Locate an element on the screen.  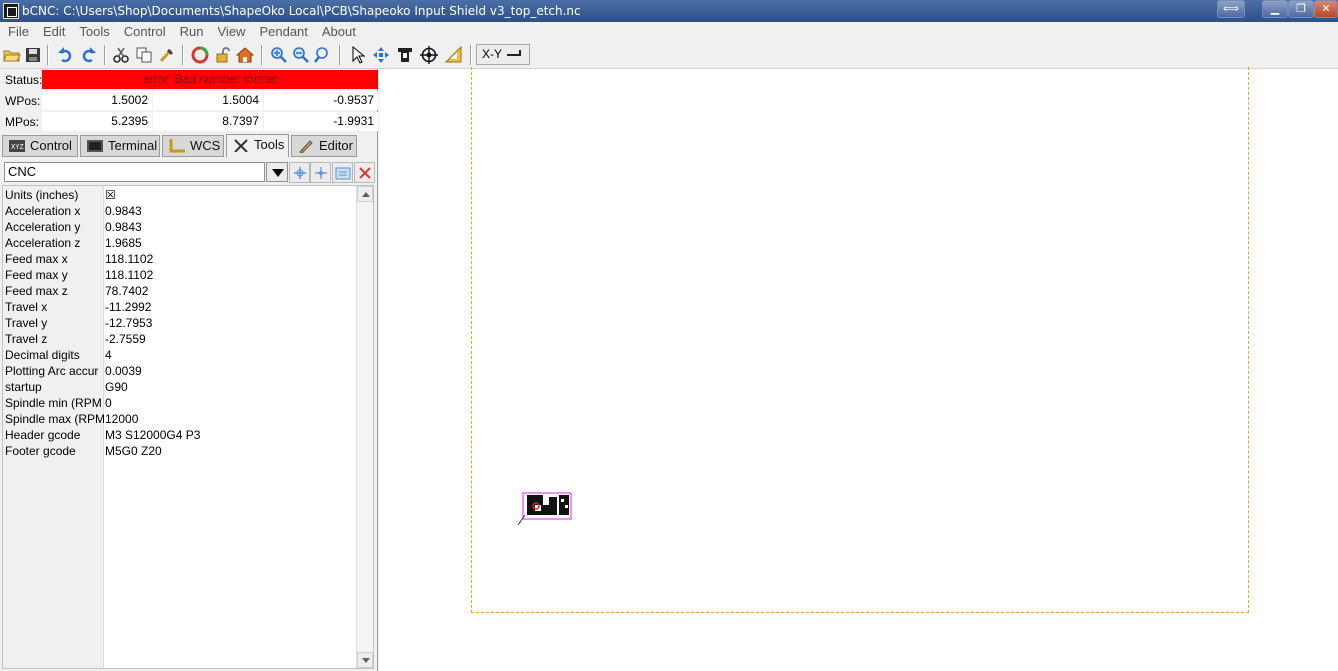
config-key: Units (inches) is located at coordinates (42, 195).